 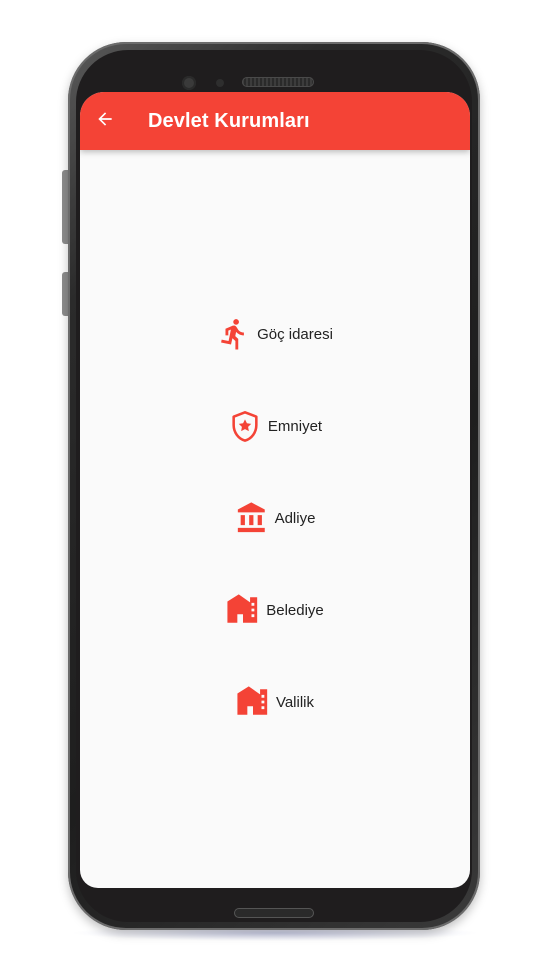 What do you see at coordinates (295, 518) in the screenshot?
I see `menu-item-label: Adliye` at bounding box center [295, 518].